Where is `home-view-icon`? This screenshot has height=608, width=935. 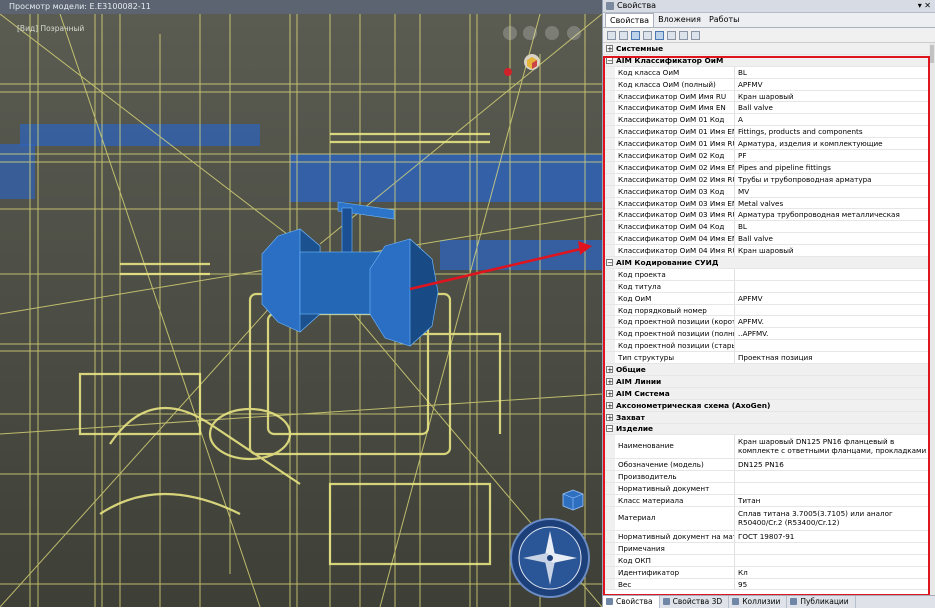 home-view-icon is located at coordinates (532, 62).